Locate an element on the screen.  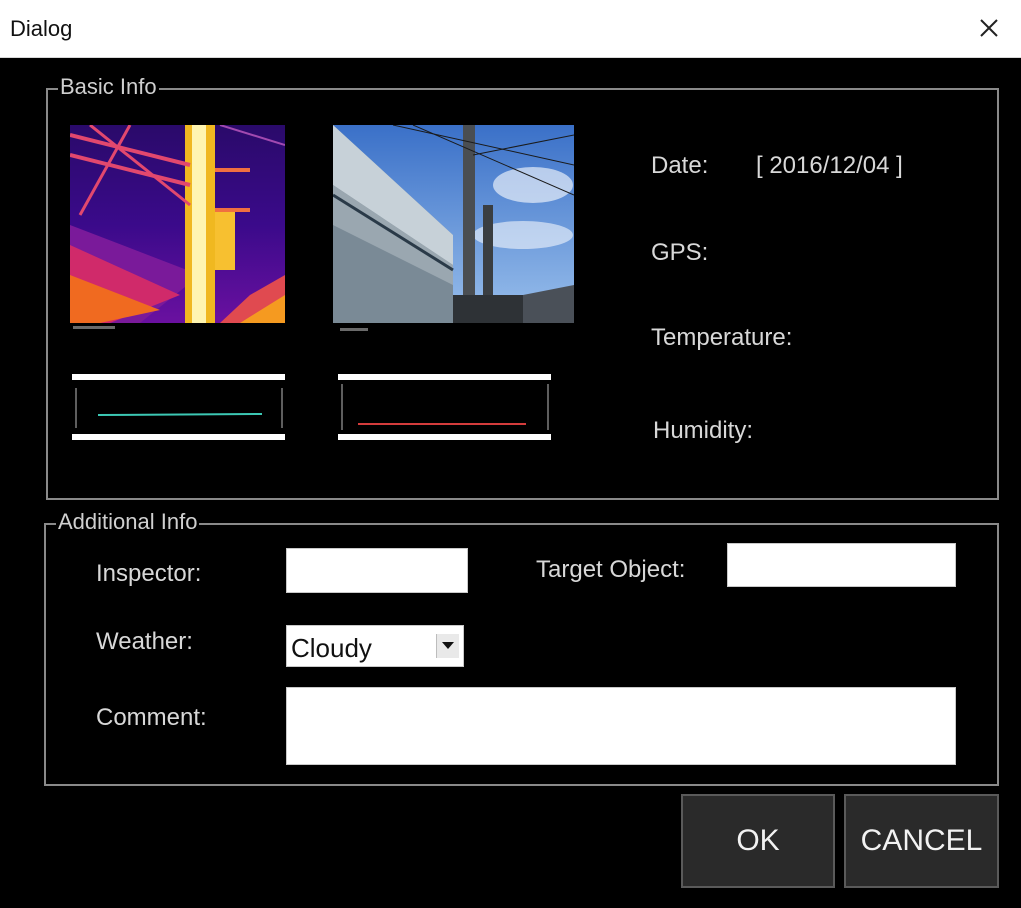
comment-label: Comment: is located at coordinates (151, 717).